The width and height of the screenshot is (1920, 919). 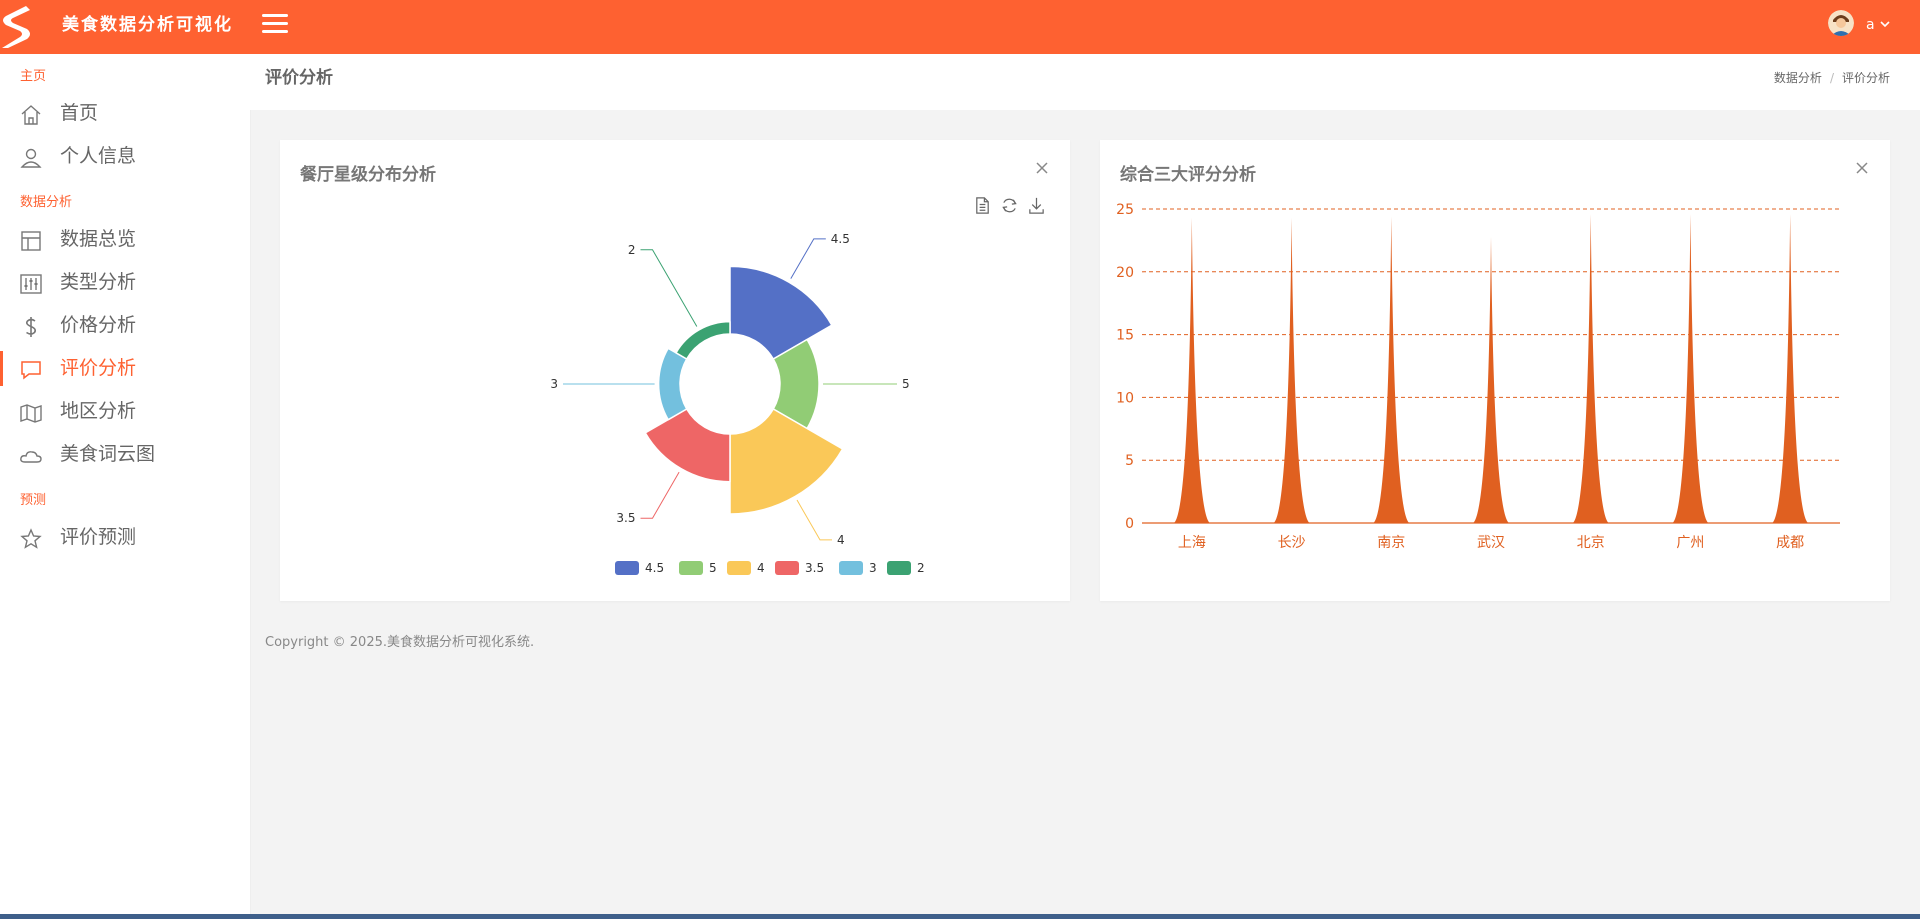 What do you see at coordinates (1870, 25) in the screenshot?
I see `user-name: a` at bounding box center [1870, 25].